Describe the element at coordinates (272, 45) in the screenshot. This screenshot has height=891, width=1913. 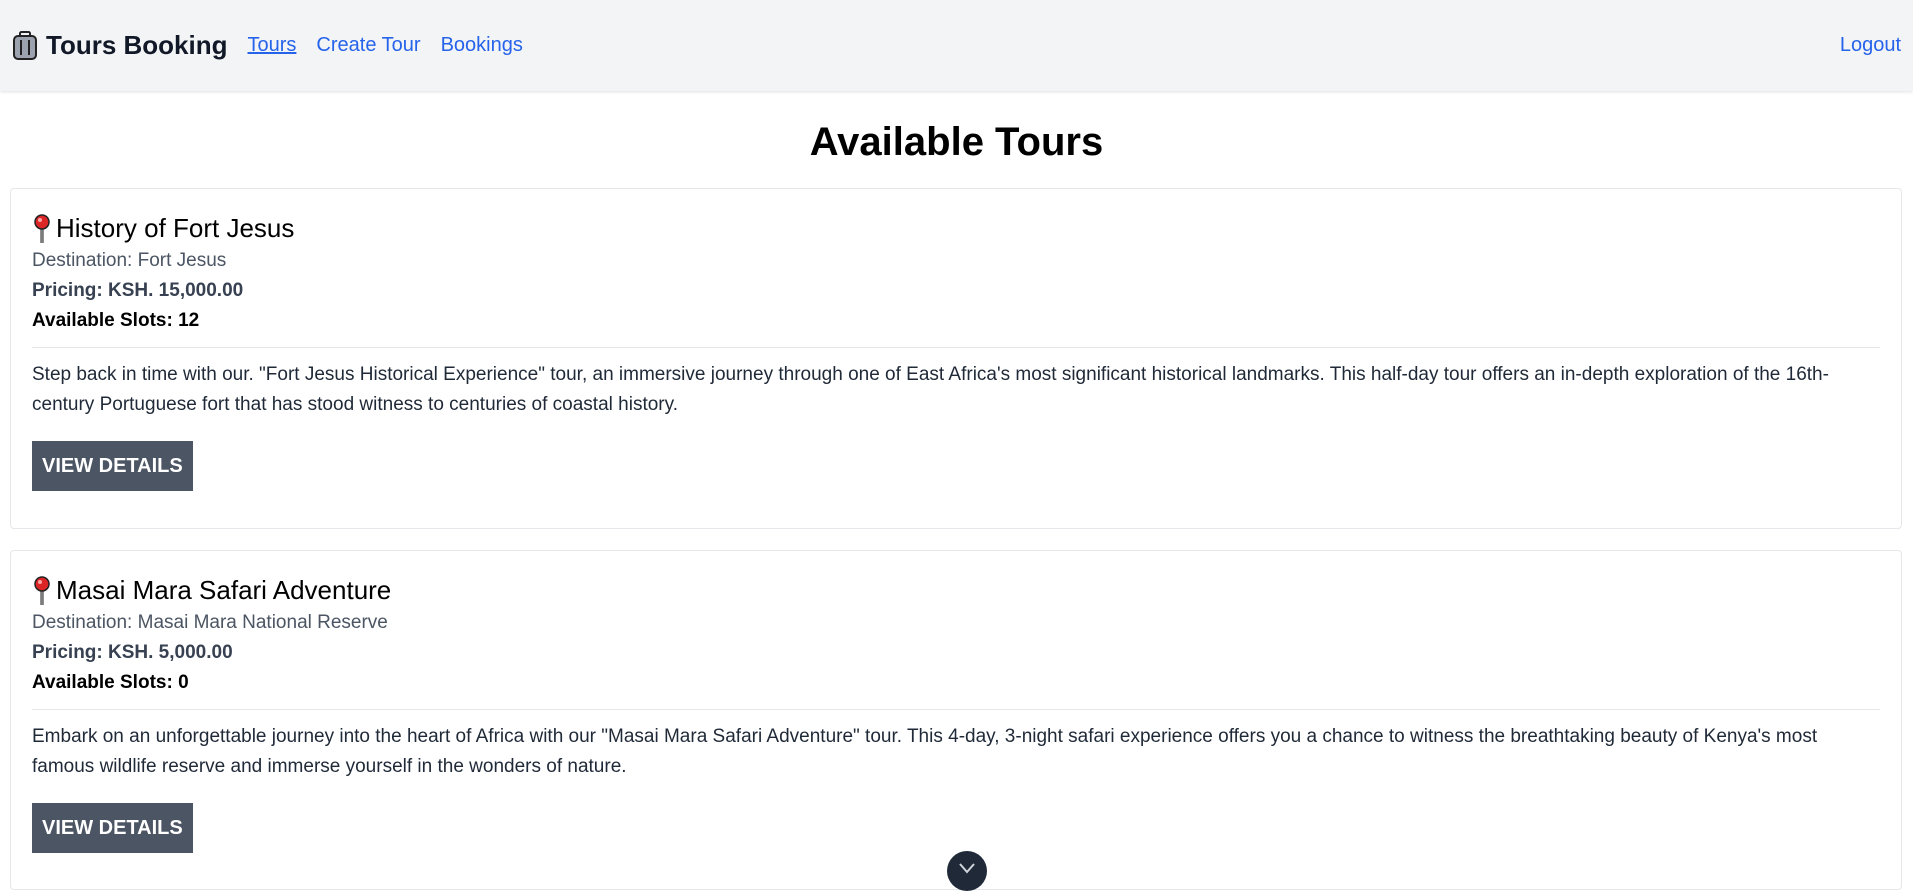
I see `nav-link-tours: Tours` at that location.